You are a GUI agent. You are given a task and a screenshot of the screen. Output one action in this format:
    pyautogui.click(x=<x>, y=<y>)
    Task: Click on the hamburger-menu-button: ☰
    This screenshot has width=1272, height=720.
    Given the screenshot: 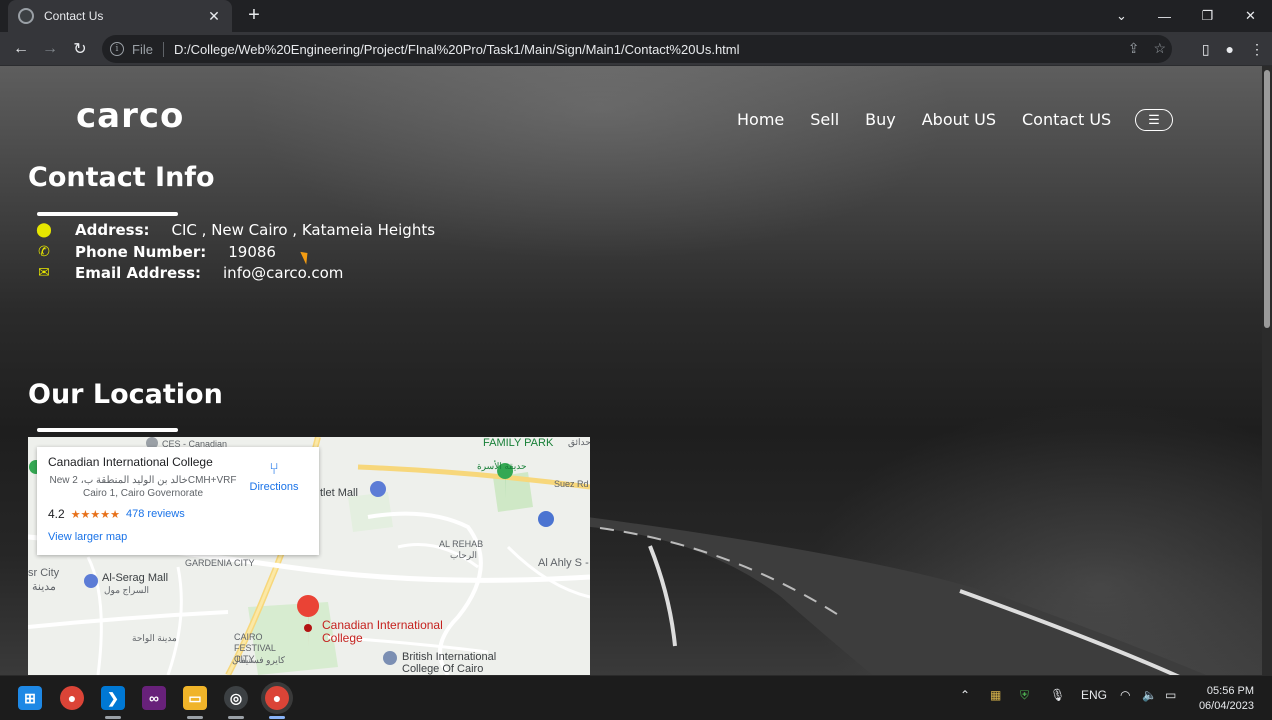 What is the action you would take?
    pyautogui.click(x=1154, y=120)
    